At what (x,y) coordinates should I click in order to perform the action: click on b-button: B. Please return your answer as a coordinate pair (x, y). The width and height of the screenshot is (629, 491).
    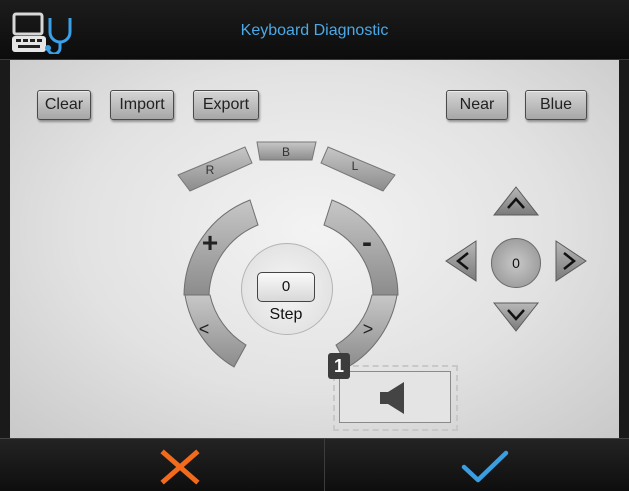
    Looking at the image, I should click on (286, 151).